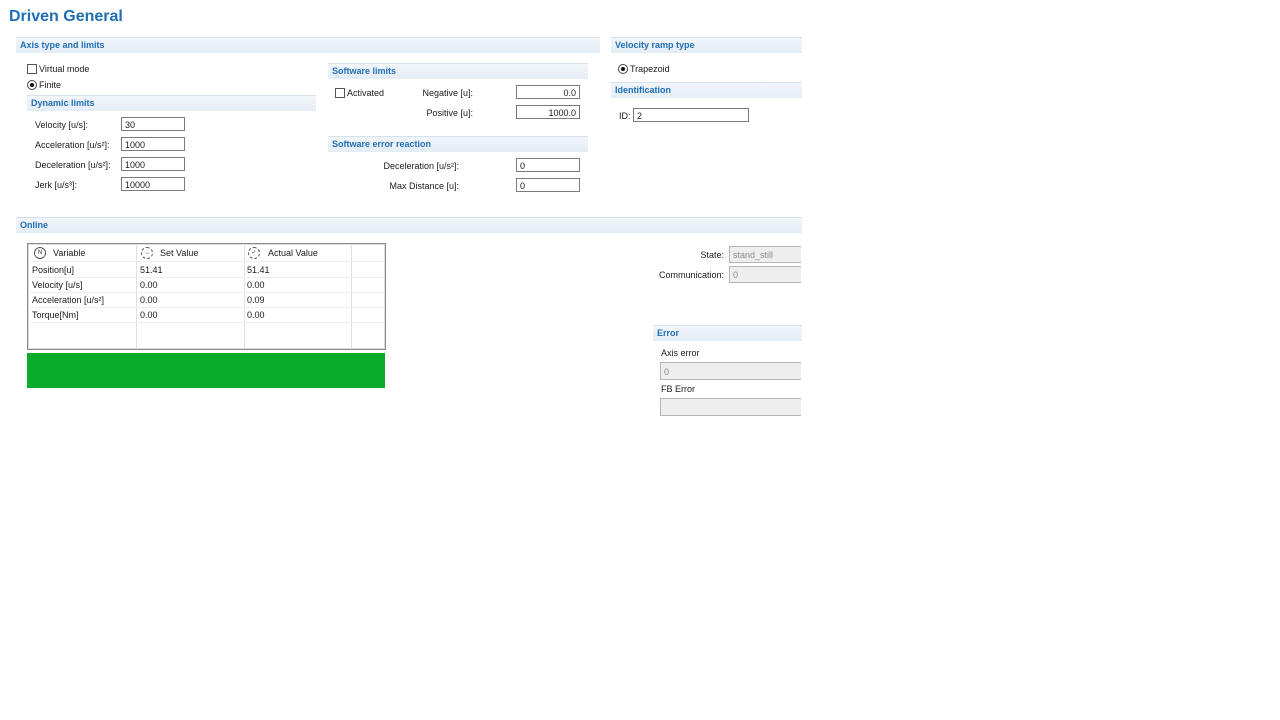  Describe the element at coordinates (32, 69) in the screenshot. I see `virtual-mode-checkbox` at that location.